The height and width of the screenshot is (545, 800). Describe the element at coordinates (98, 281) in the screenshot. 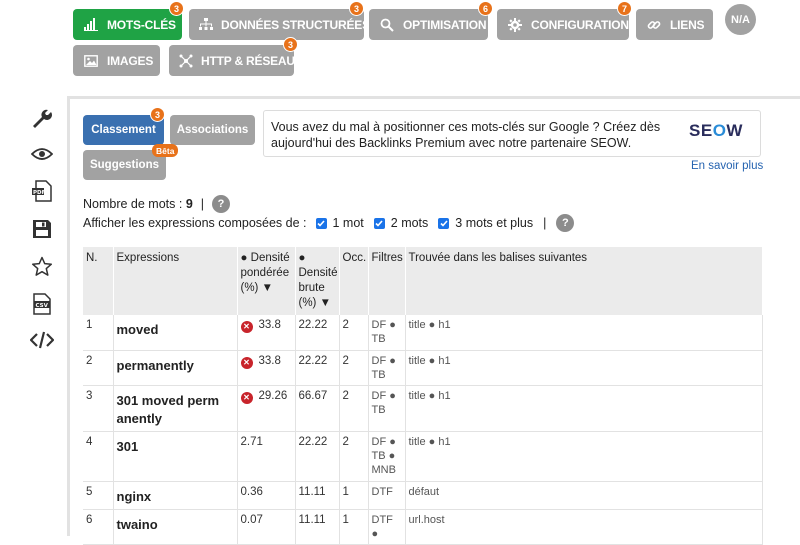

I see `col-header-n: N.` at that location.